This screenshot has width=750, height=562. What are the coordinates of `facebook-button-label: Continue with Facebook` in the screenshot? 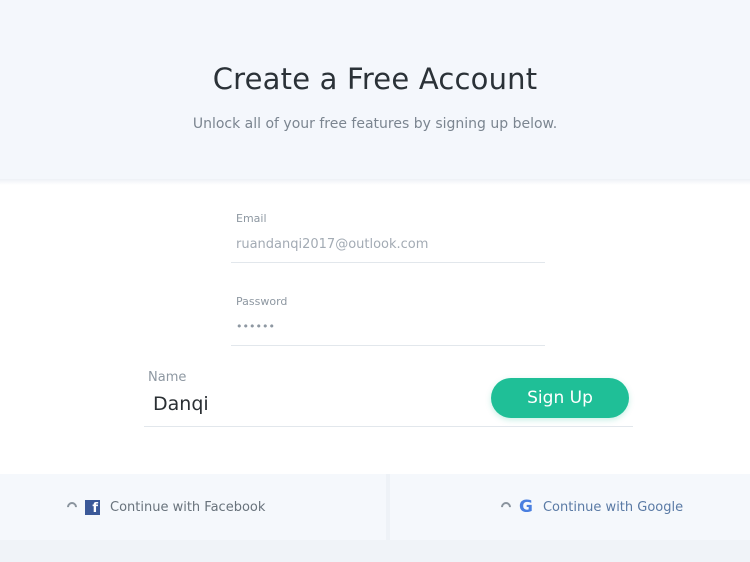 It's located at (188, 507).